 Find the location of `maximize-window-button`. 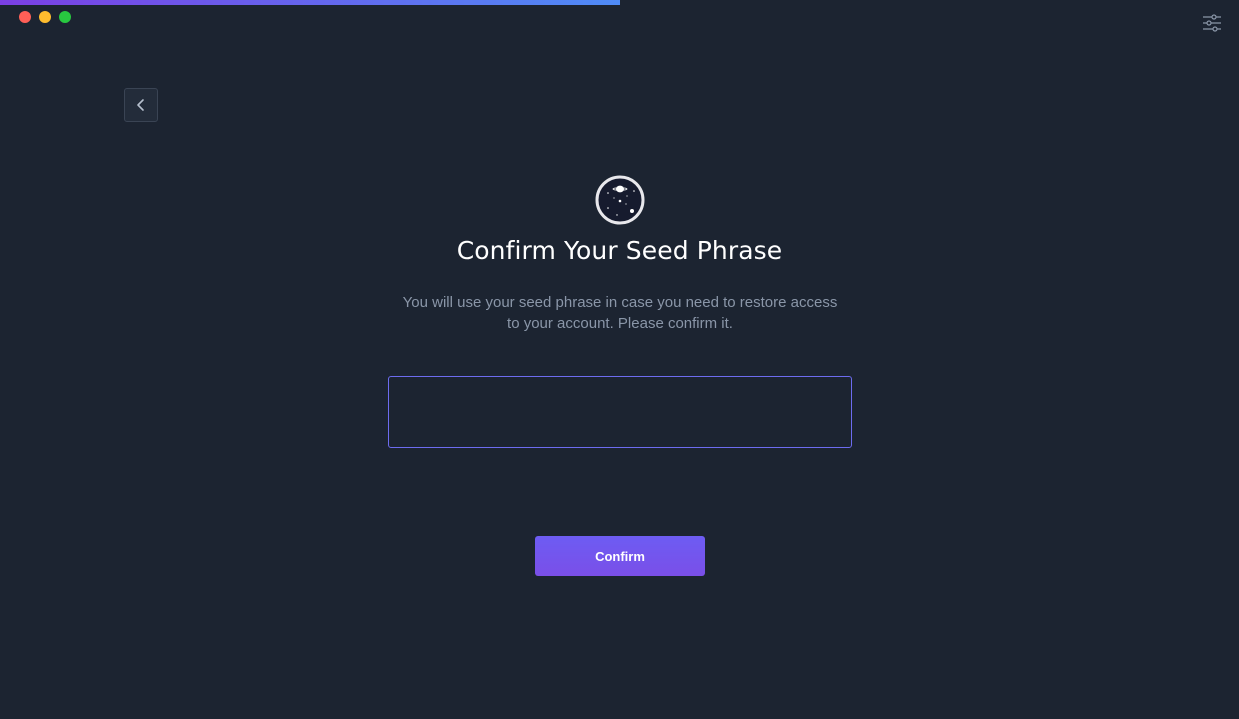

maximize-window-button is located at coordinates (65, 17).